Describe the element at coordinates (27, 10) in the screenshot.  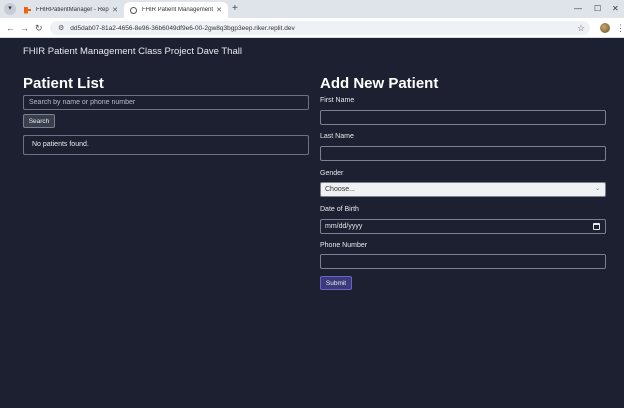
I see `replit-icon` at that location.